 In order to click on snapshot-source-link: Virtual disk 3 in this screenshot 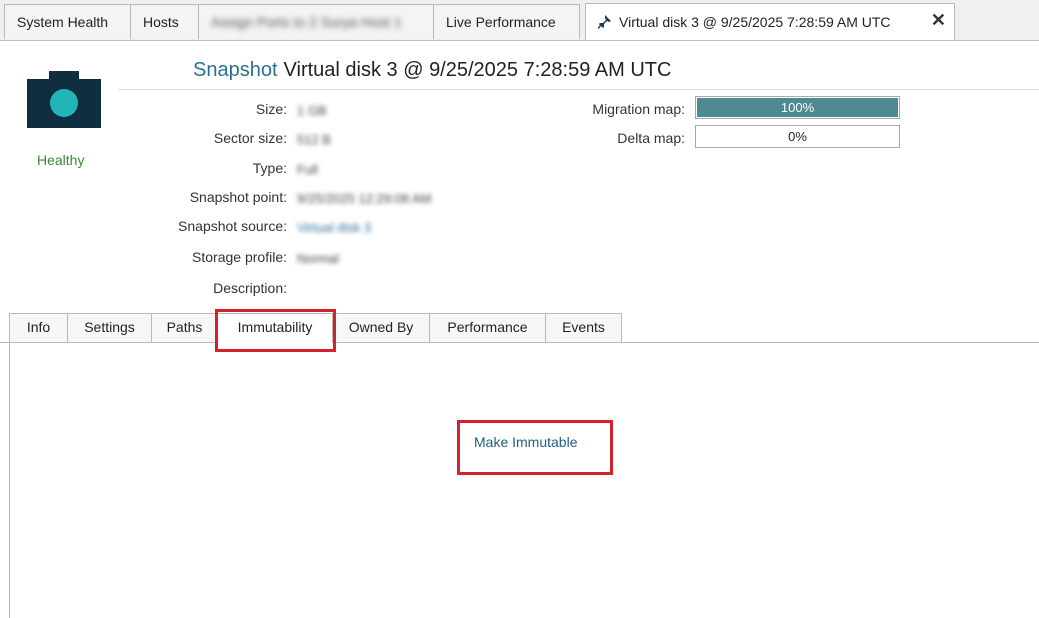, I will do `click(334, 227)`.